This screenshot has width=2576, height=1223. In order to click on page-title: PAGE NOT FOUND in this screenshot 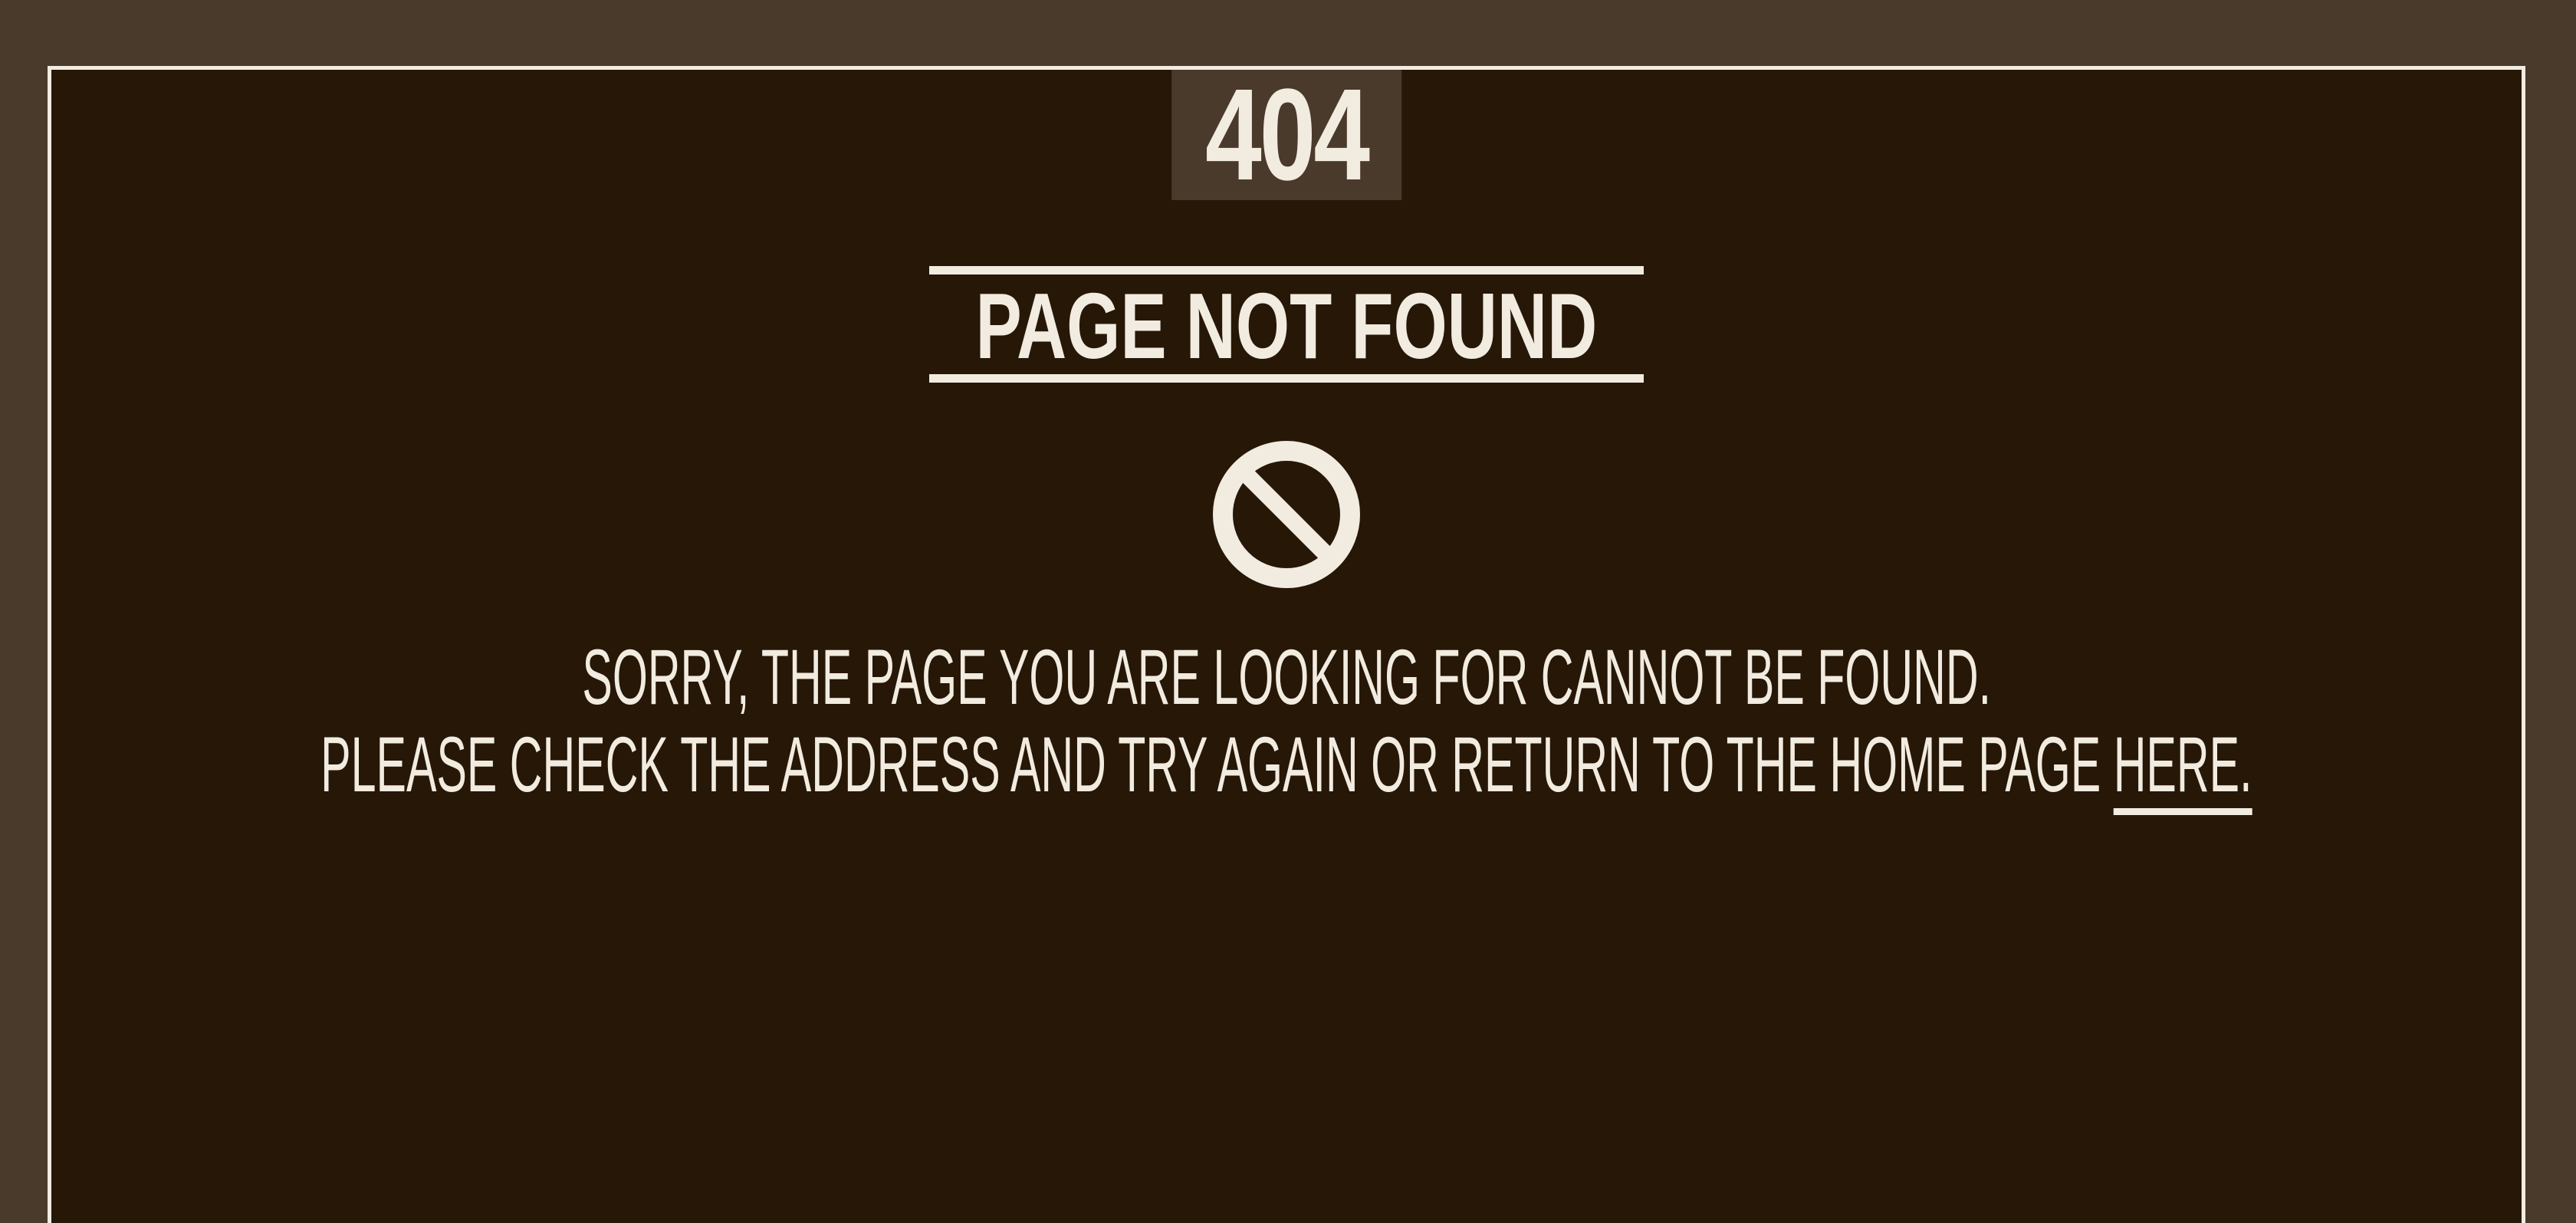, I will do `click(1286, 324)`.